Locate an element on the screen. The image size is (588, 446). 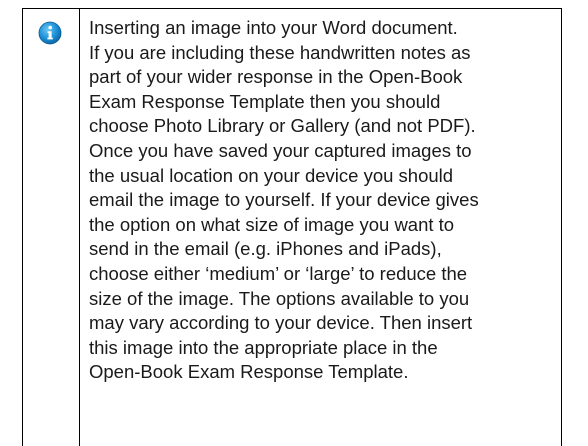
info-icon is located at coordinates (50, 33).